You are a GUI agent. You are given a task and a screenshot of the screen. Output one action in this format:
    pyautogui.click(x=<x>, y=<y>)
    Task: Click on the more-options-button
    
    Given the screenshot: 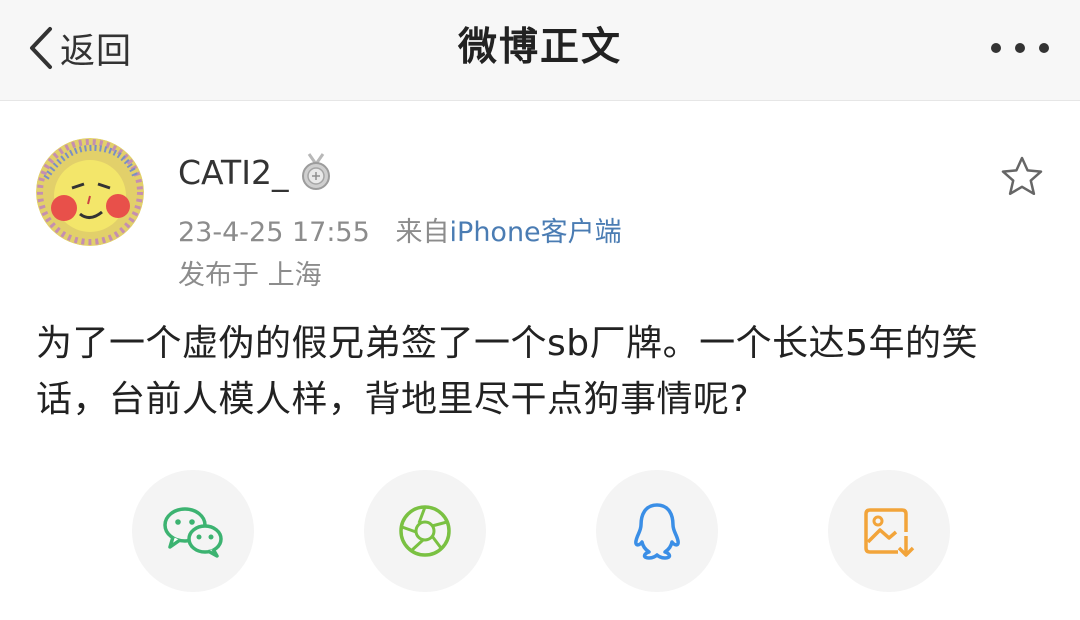 What is the action you would take?
    pyautogui.click(x=1020, y=48)
    